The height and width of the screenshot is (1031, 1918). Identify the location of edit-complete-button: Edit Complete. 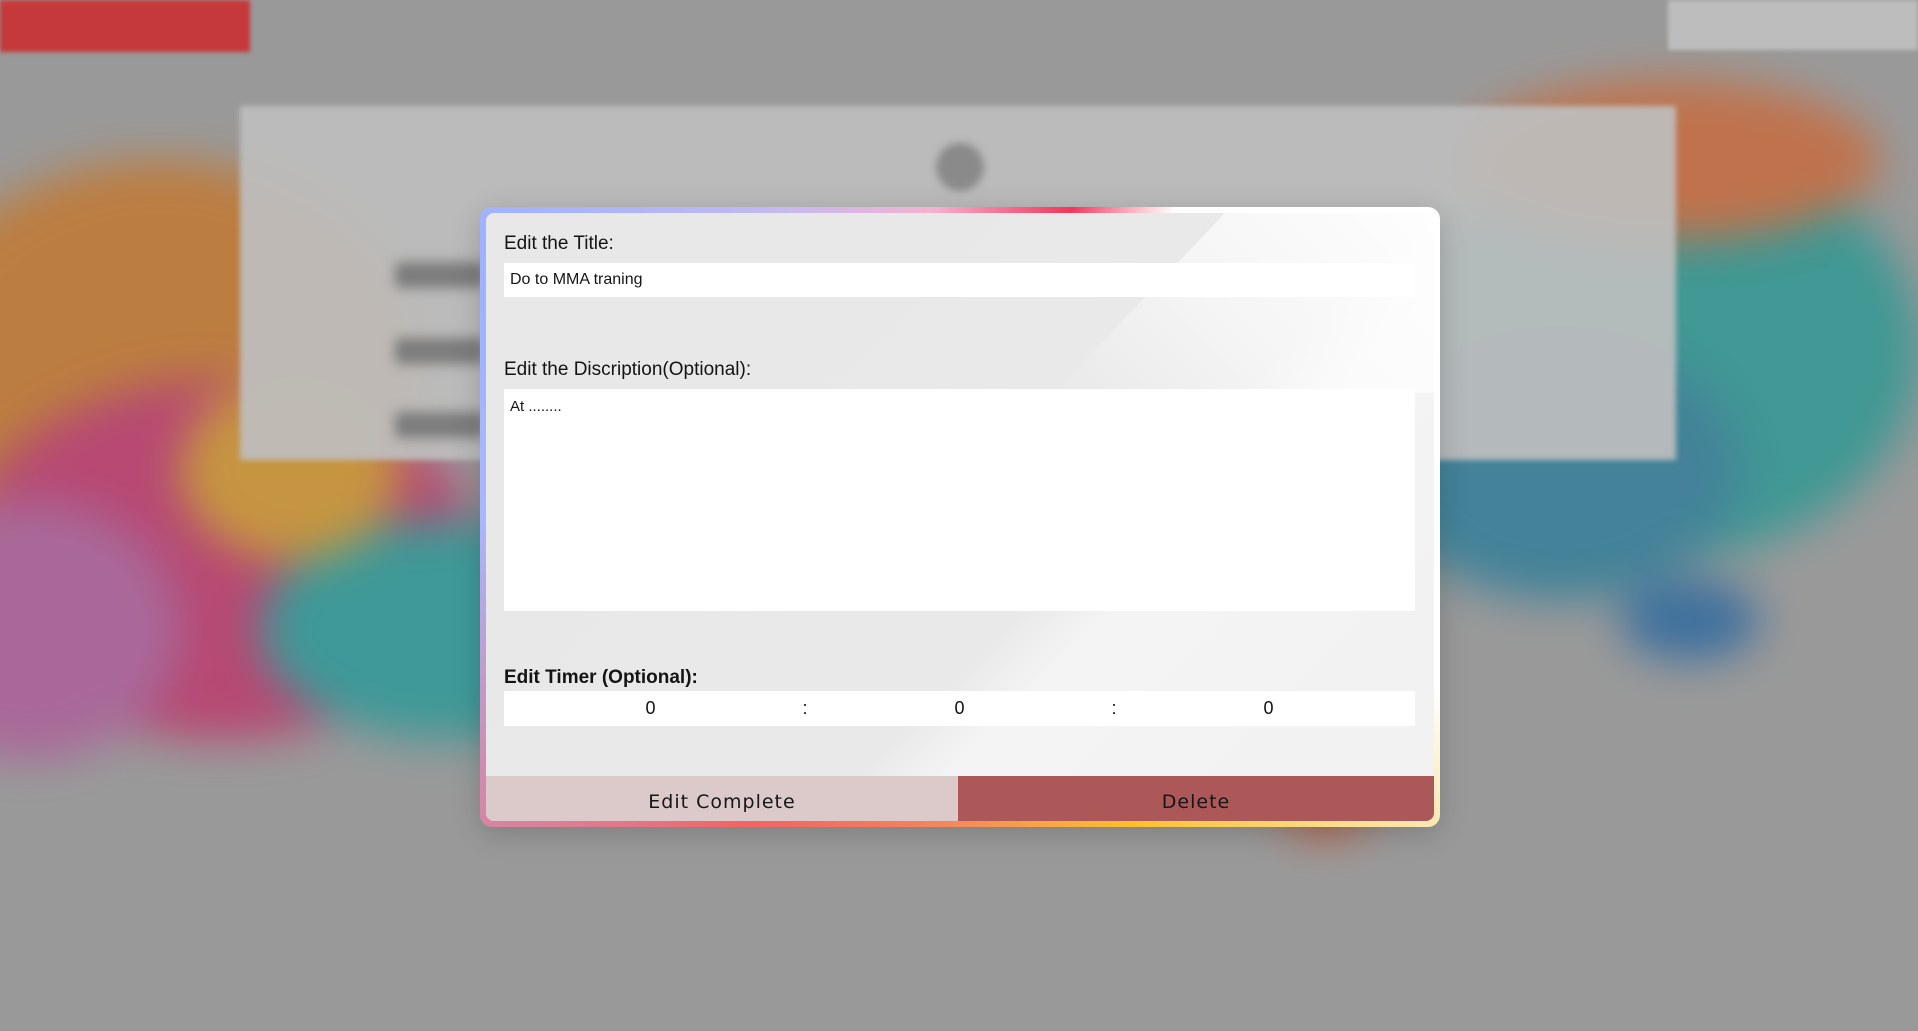
(722, 798).